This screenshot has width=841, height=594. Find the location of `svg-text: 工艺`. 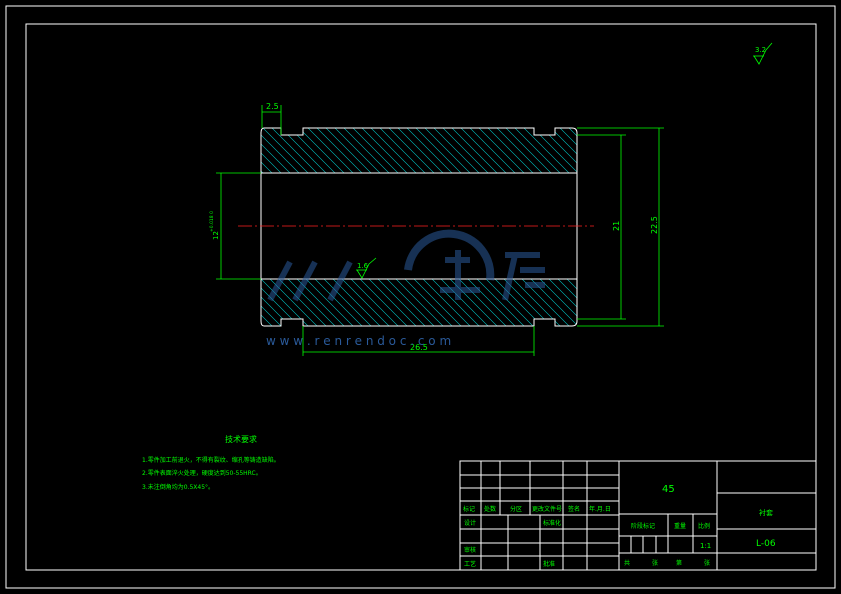

svg-text: 工艺 is located at coordinates (470, 564).